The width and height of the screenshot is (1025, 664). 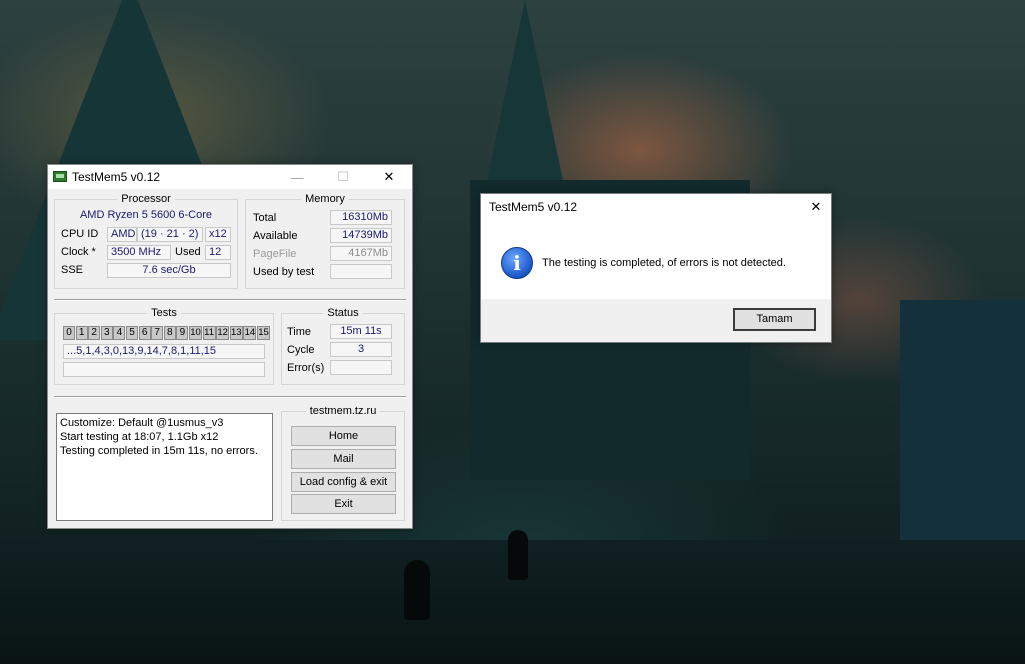 I want to click on sse-field: 7.6 sec/Gb, so click(x=169, y=270).